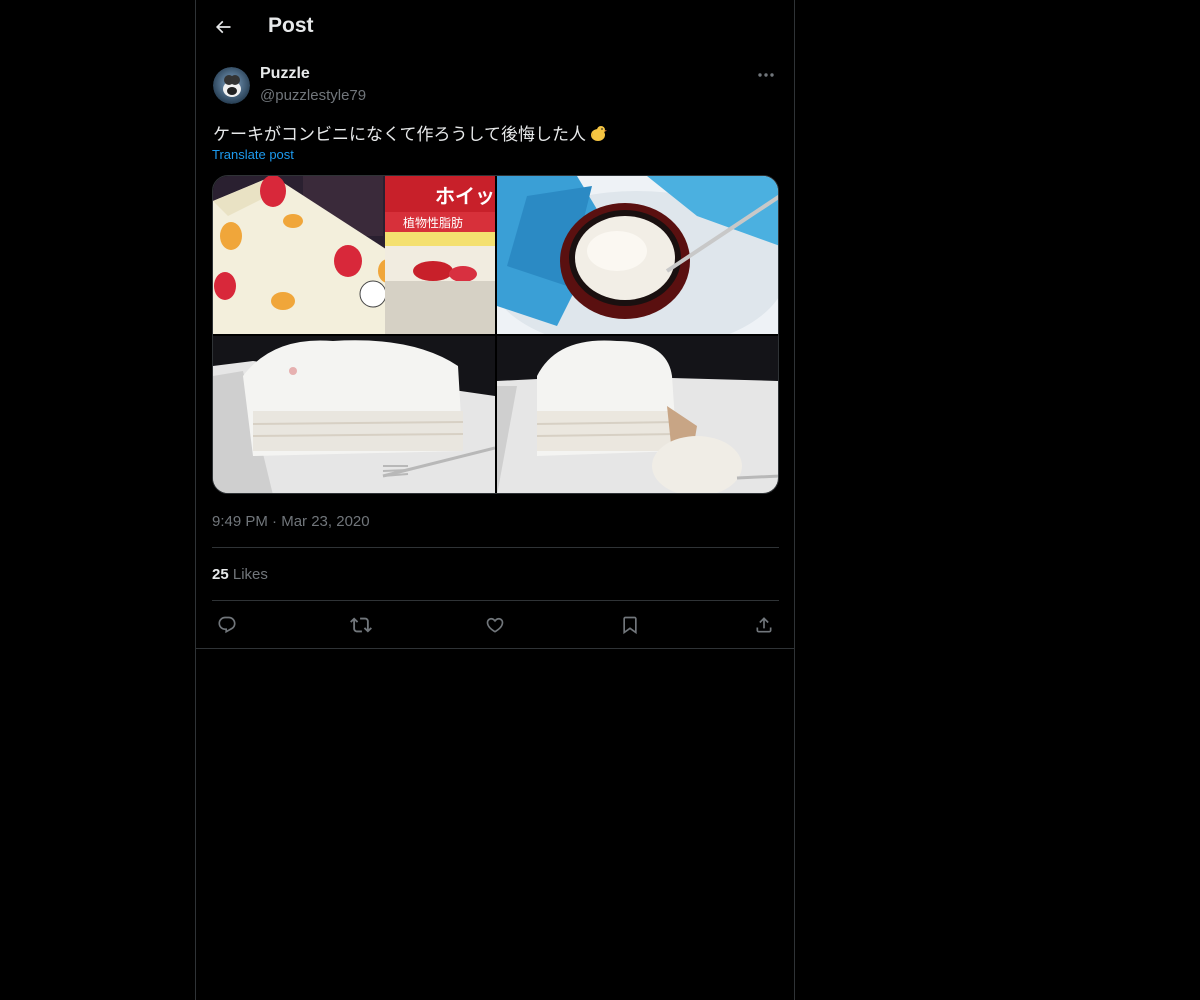 The height and width of the screenshot is (1000, 1200). What do you see at coordinates (250, 574) in the screenshot?
I see `likes-label: Likes` at bounding box center [250, 574].